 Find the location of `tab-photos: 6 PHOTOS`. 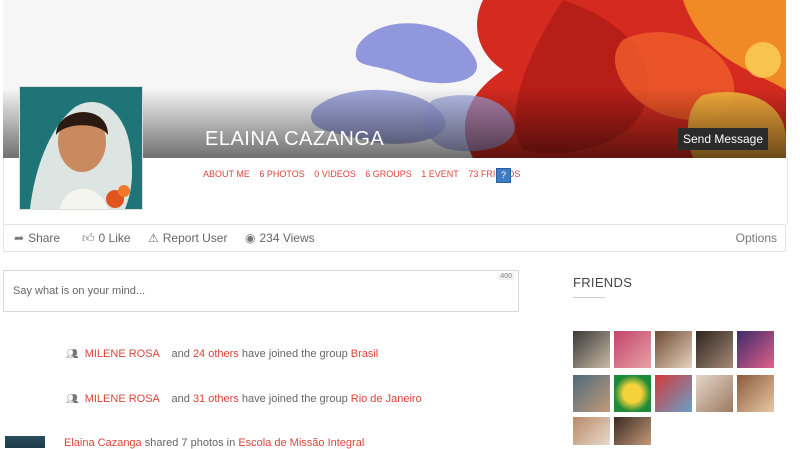

tab-photos: 6 PHOTOS is located at coordinates (281, 174).